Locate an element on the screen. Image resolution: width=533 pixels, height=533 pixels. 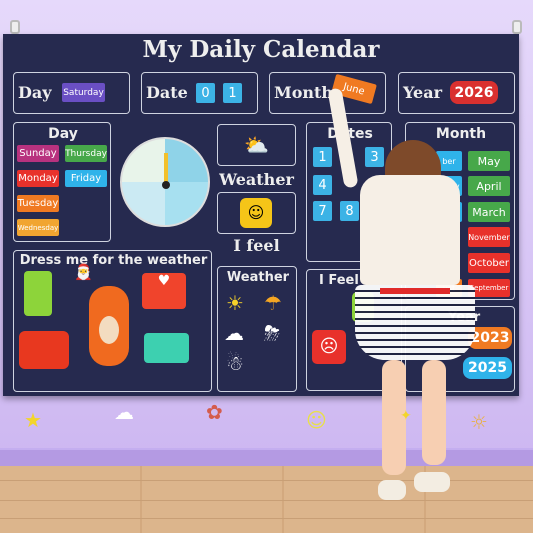
angry-face-icon: ☹ is located at coordinates (329, 347).